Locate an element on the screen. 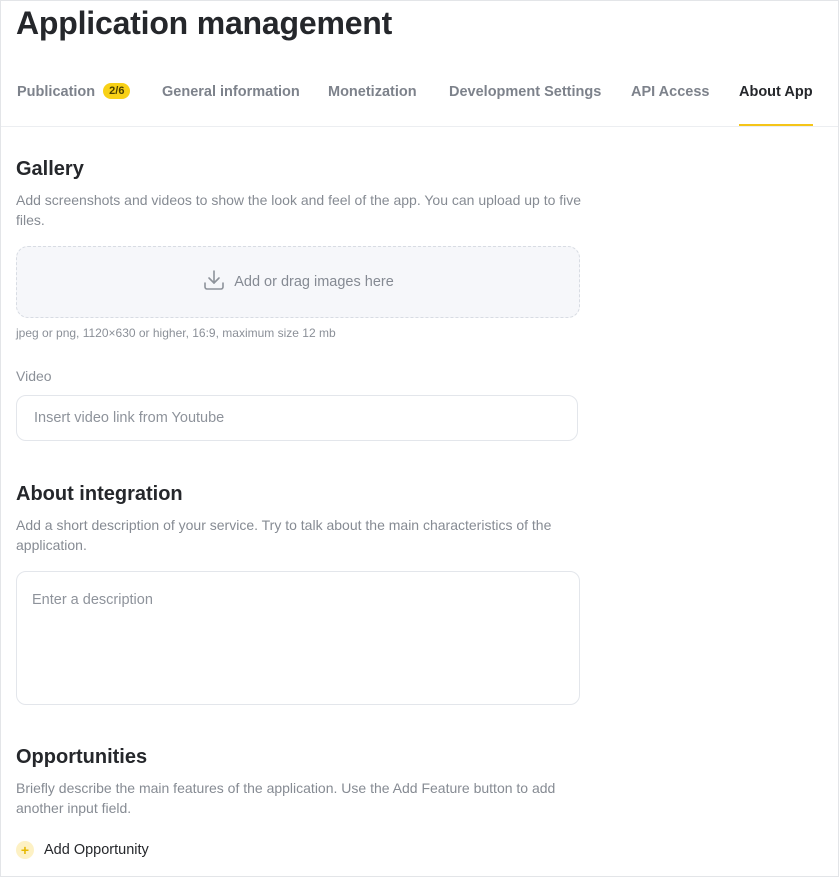 The image size is (839, 877). description-field is located at coordinates (298, 638).